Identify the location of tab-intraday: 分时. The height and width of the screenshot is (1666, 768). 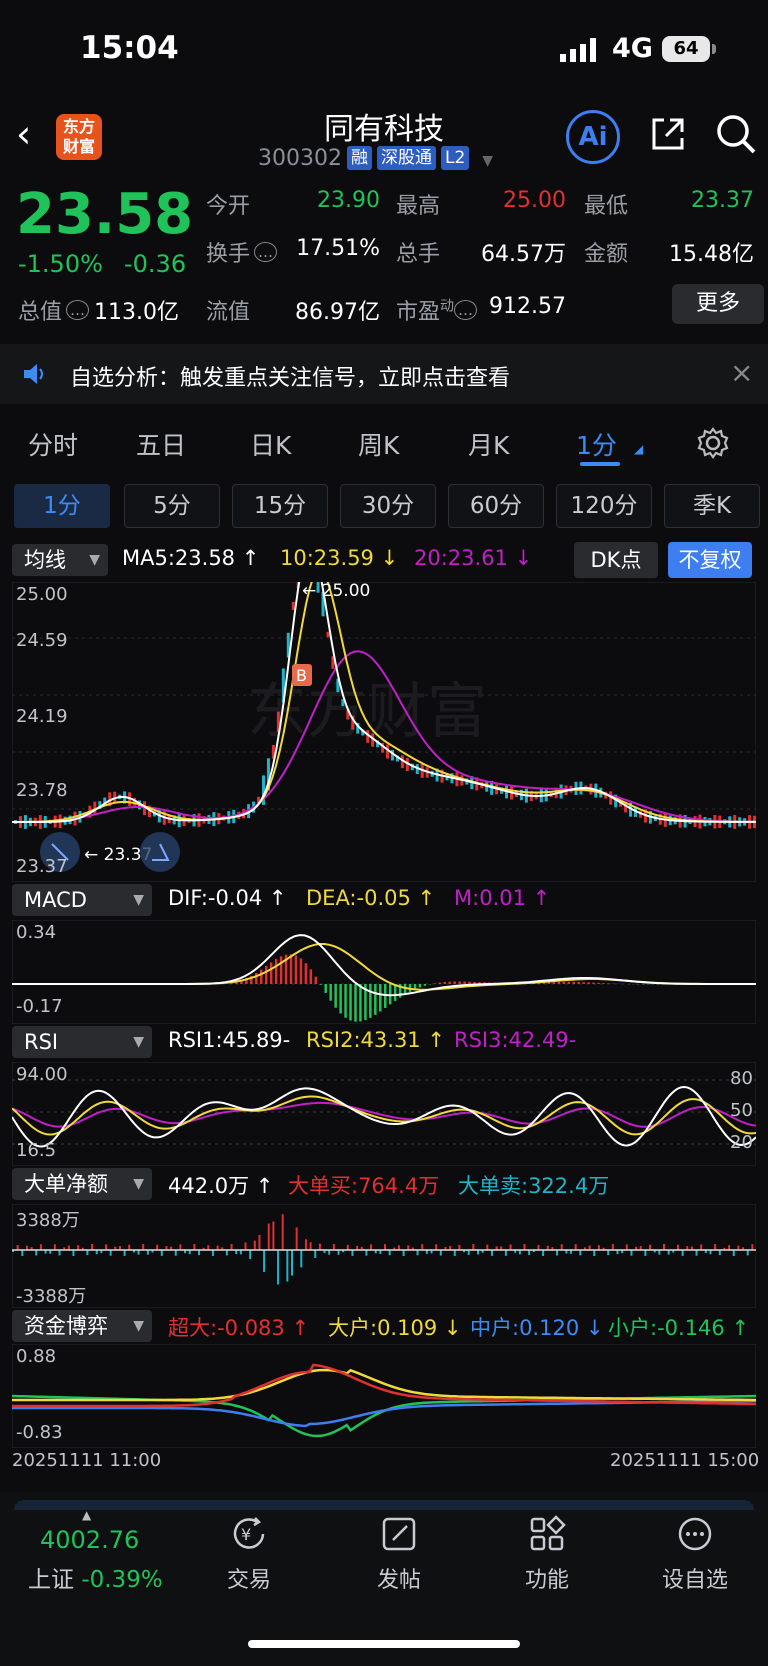
(53, 444).